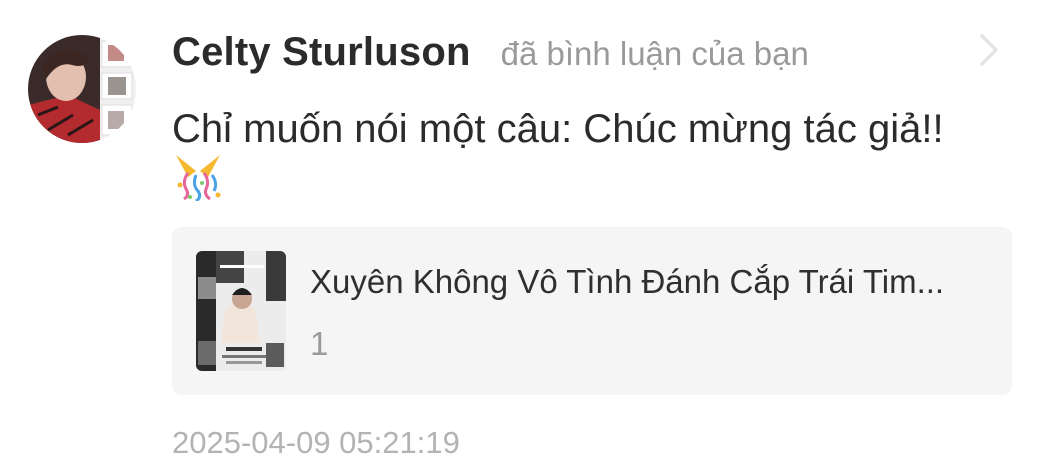 The width and height of the screenshot is (1060, 460). I want to click on avatar-image, so click(82, 89).